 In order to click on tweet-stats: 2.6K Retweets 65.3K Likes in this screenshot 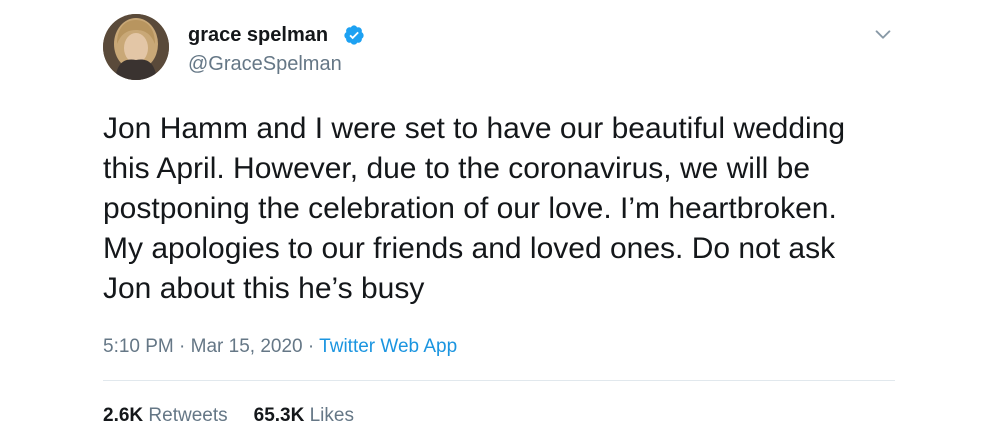, I will do `click(228, 416)`.